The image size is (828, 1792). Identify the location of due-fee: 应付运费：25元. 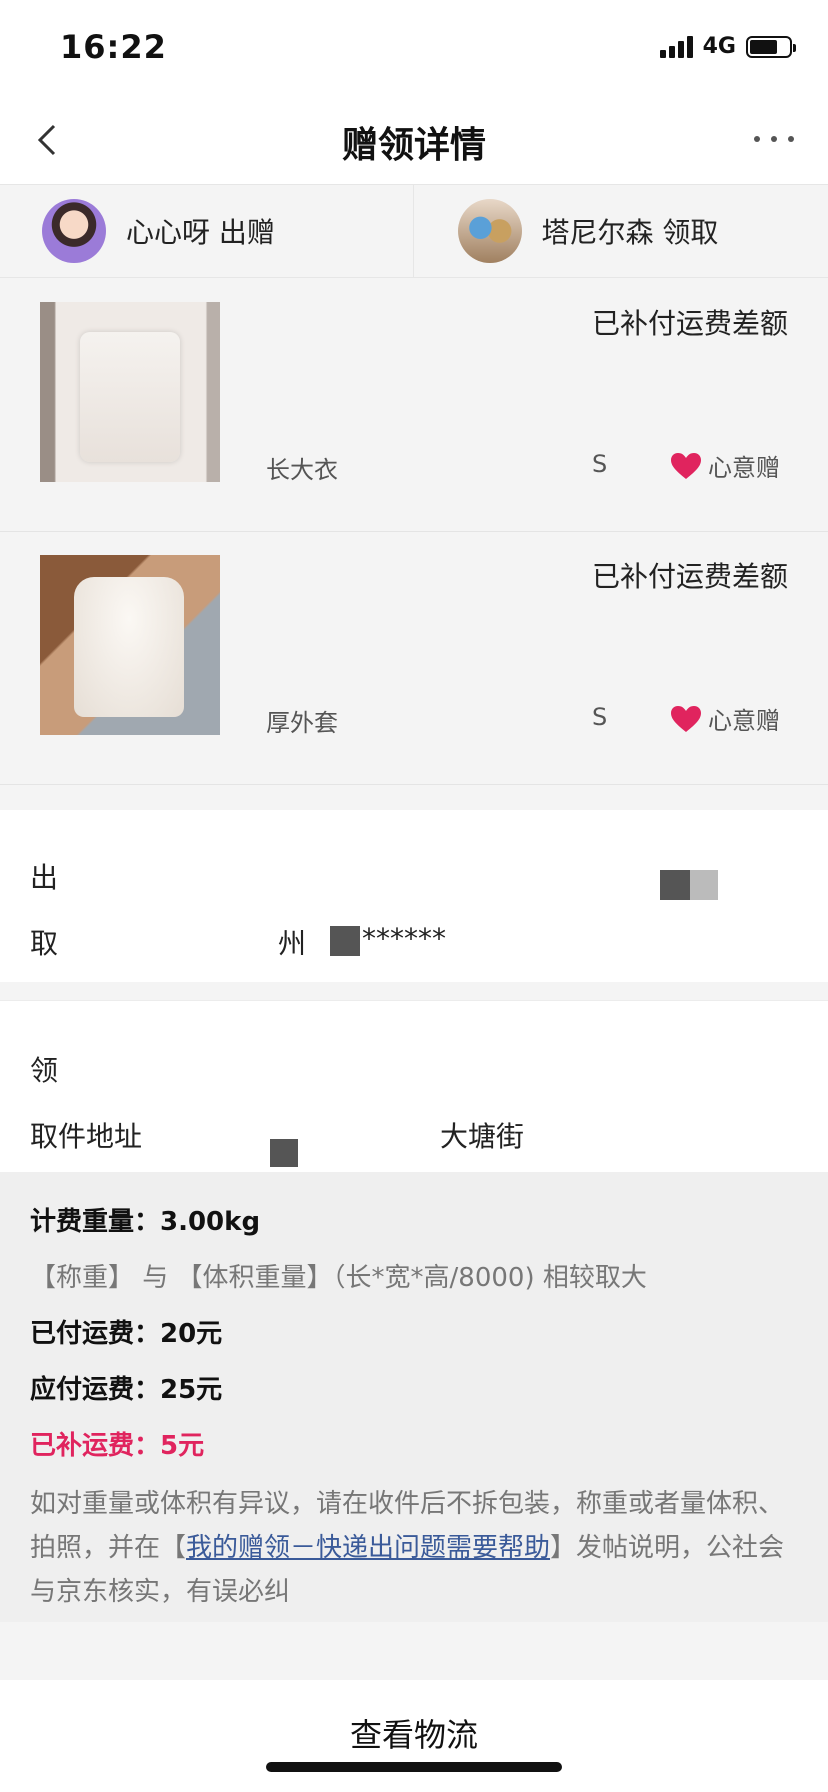
(126, 1390).